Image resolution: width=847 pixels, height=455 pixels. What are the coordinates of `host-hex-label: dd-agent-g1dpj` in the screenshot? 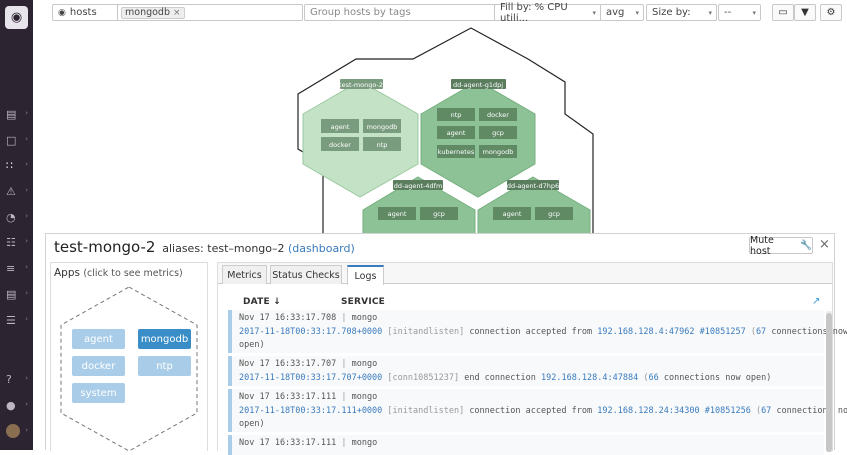 It's located at (478, 85).